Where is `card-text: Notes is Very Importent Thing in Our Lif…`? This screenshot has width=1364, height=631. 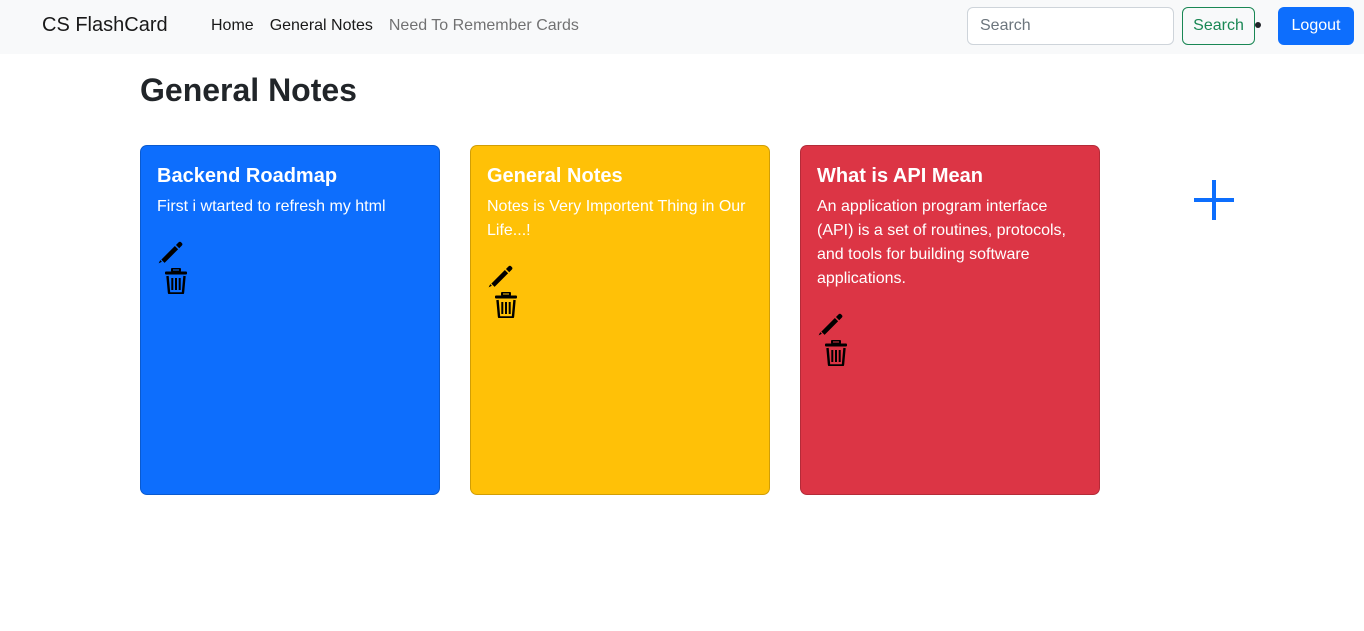
card-text: Notes is Very Importent Thing in Our Lif… is located at coordinates (616, 218).